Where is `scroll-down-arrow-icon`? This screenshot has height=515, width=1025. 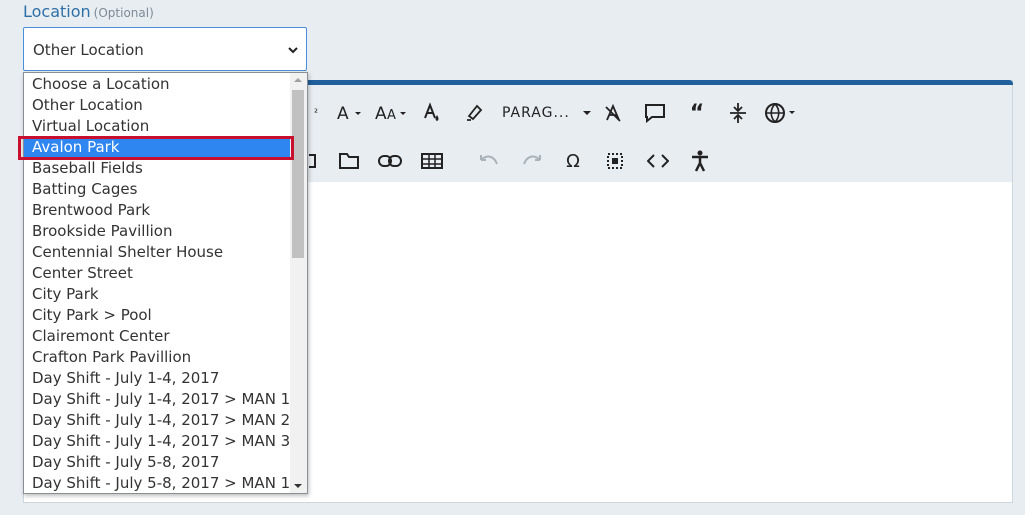
scroll-down-arrow-icon is located at coordinates (298, 486).